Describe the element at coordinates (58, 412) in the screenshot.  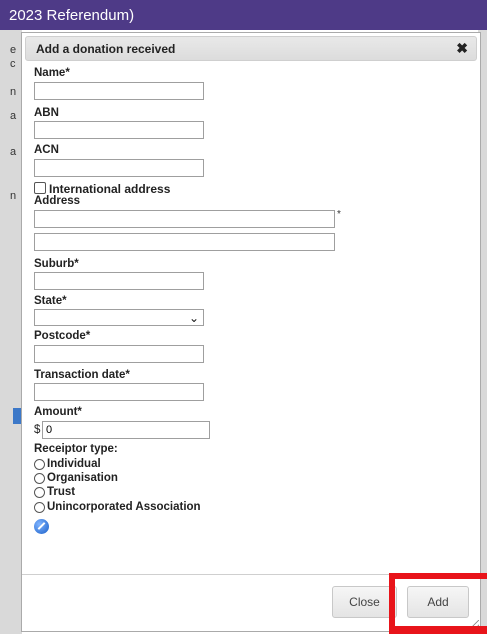
I see `amount-label: Amount*` at that location.